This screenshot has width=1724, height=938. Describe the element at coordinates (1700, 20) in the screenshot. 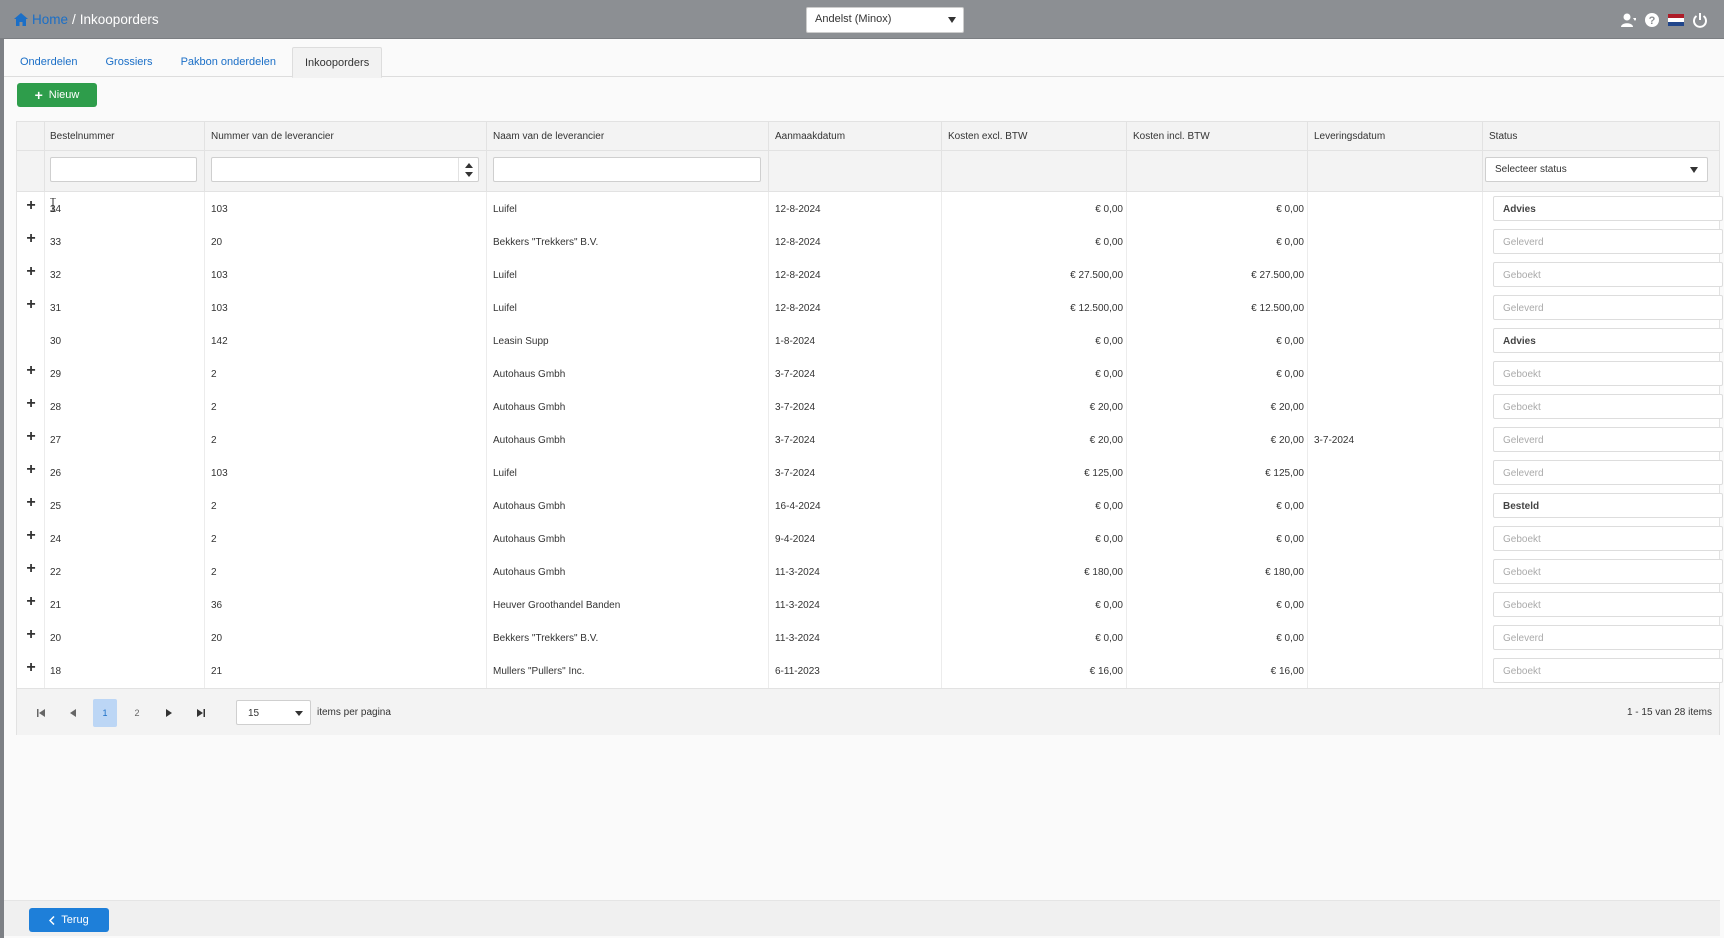

I see `power-icon` at that location.